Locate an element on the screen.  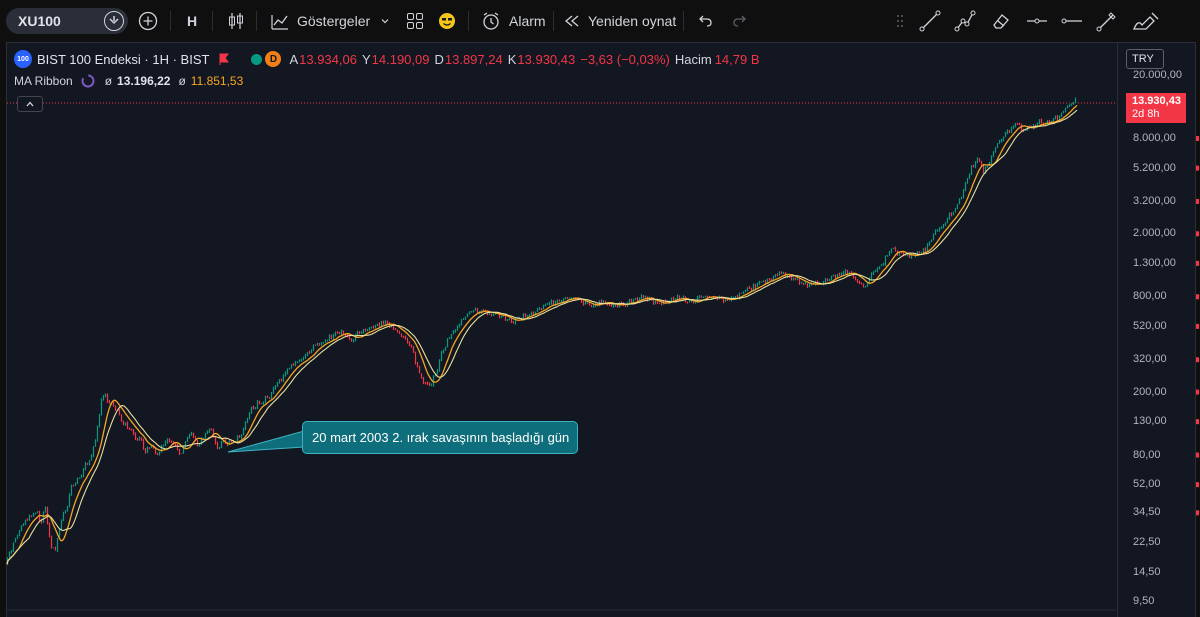
open-label: A is located at coordinates (294, 59).